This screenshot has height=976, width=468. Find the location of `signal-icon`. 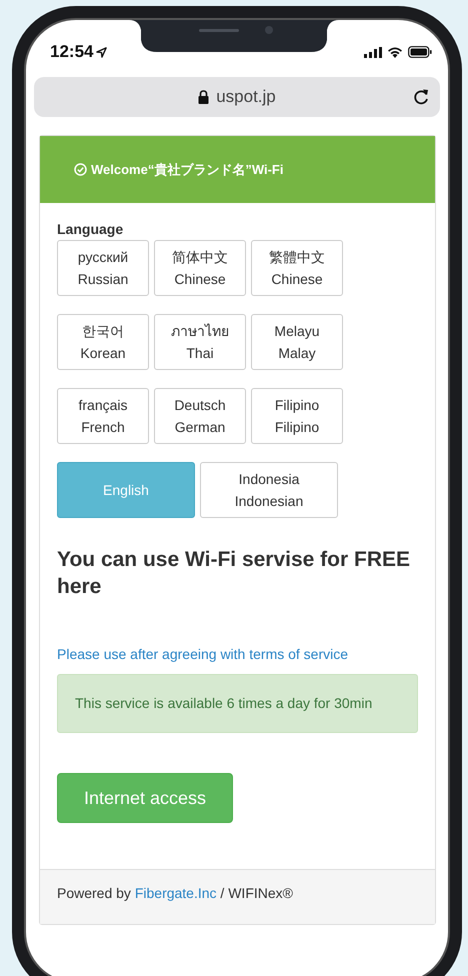

signal-icon is located at coordinates (373, 52).